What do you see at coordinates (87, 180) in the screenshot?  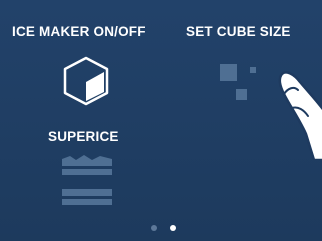 I see `superice-icon` at bounding box center [87, 180].